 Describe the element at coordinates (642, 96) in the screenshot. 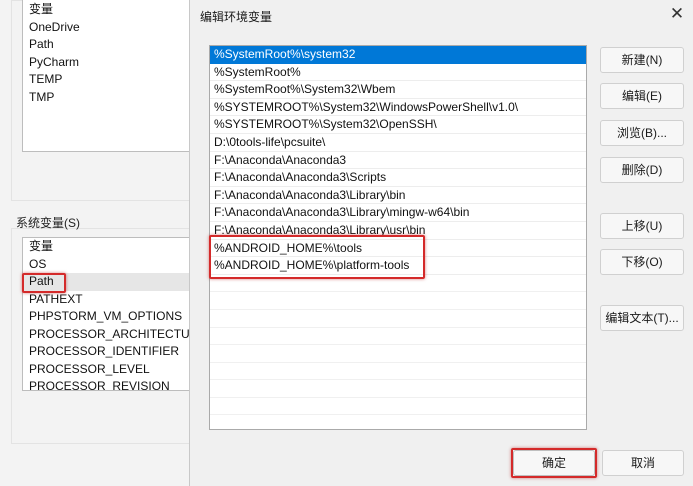

I see `edit-button: 编辑(E)` at that location.